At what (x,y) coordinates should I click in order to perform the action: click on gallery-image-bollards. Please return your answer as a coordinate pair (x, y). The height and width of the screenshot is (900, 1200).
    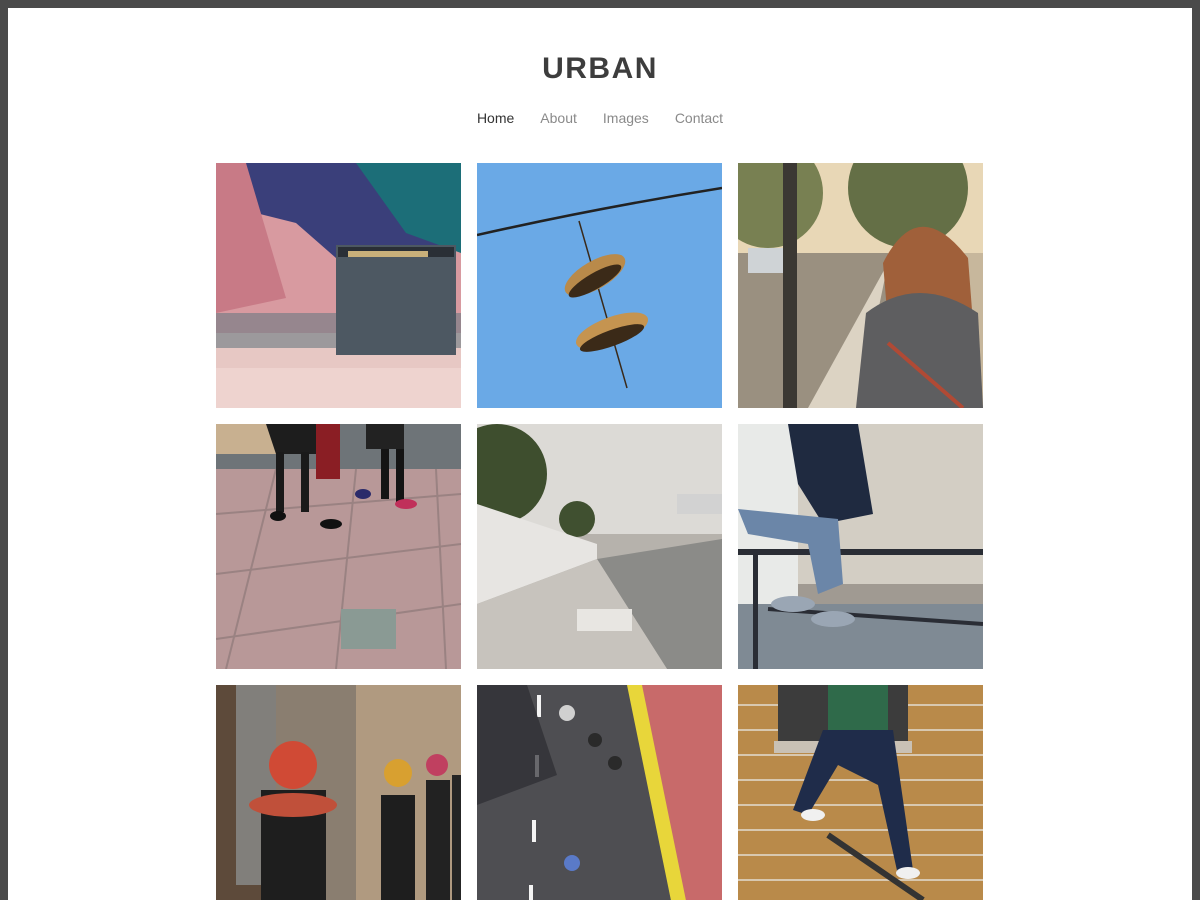
    Looking at the image, I should click on (338, 792).